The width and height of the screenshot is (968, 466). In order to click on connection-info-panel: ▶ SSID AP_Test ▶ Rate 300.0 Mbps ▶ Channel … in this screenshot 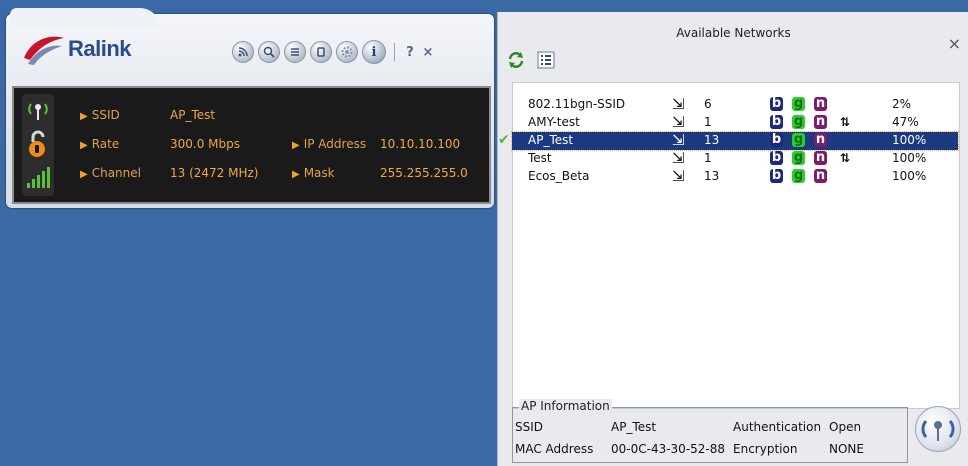, I will do `click(251, 145)`.